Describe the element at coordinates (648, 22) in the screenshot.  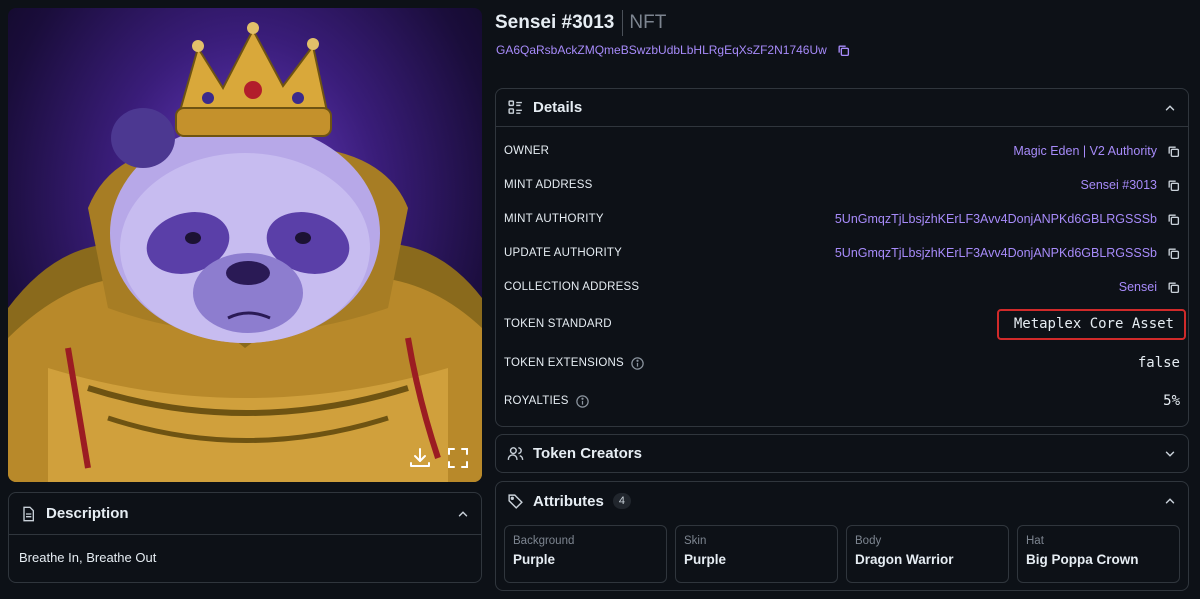
I see `asset-type-label: NFT` at that location.